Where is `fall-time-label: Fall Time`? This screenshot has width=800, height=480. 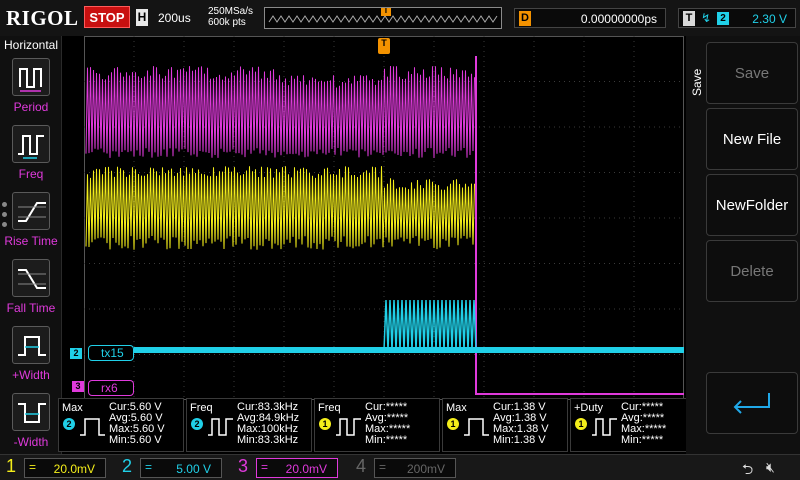 fall-time-label: Fall Time is located at coordinates (31, 308).